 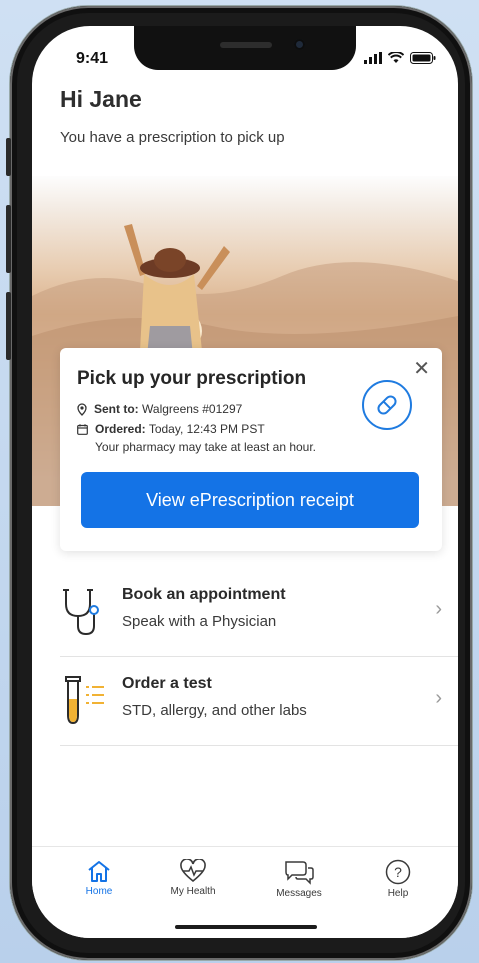 What do you see at coordinates (246, 45) in the screenshot?
I see `speaker` at bounding box center [246, 45].